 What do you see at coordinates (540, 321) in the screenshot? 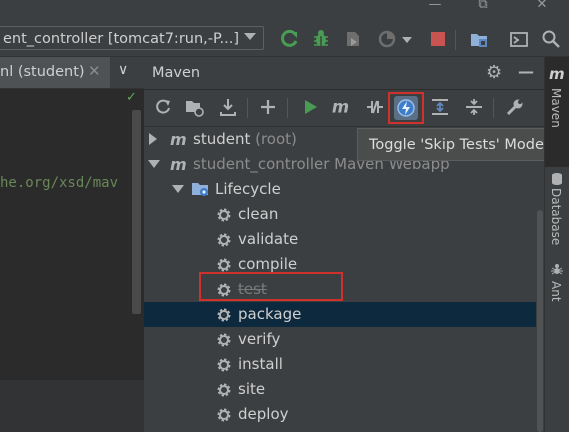
I see `tree-scrollbar-thumb` at bounding box center [540, 321].